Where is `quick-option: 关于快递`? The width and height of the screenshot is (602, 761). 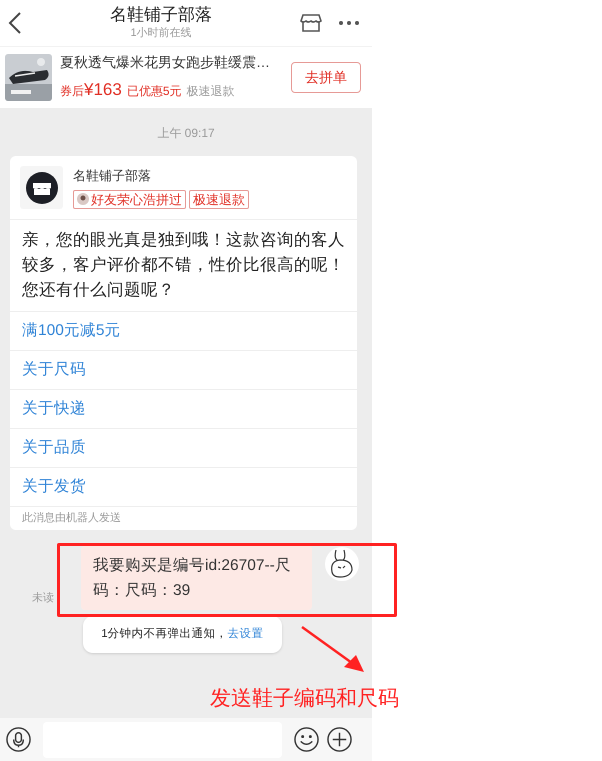 quick-option: 关于快递 is located at coordinates (183, 409).